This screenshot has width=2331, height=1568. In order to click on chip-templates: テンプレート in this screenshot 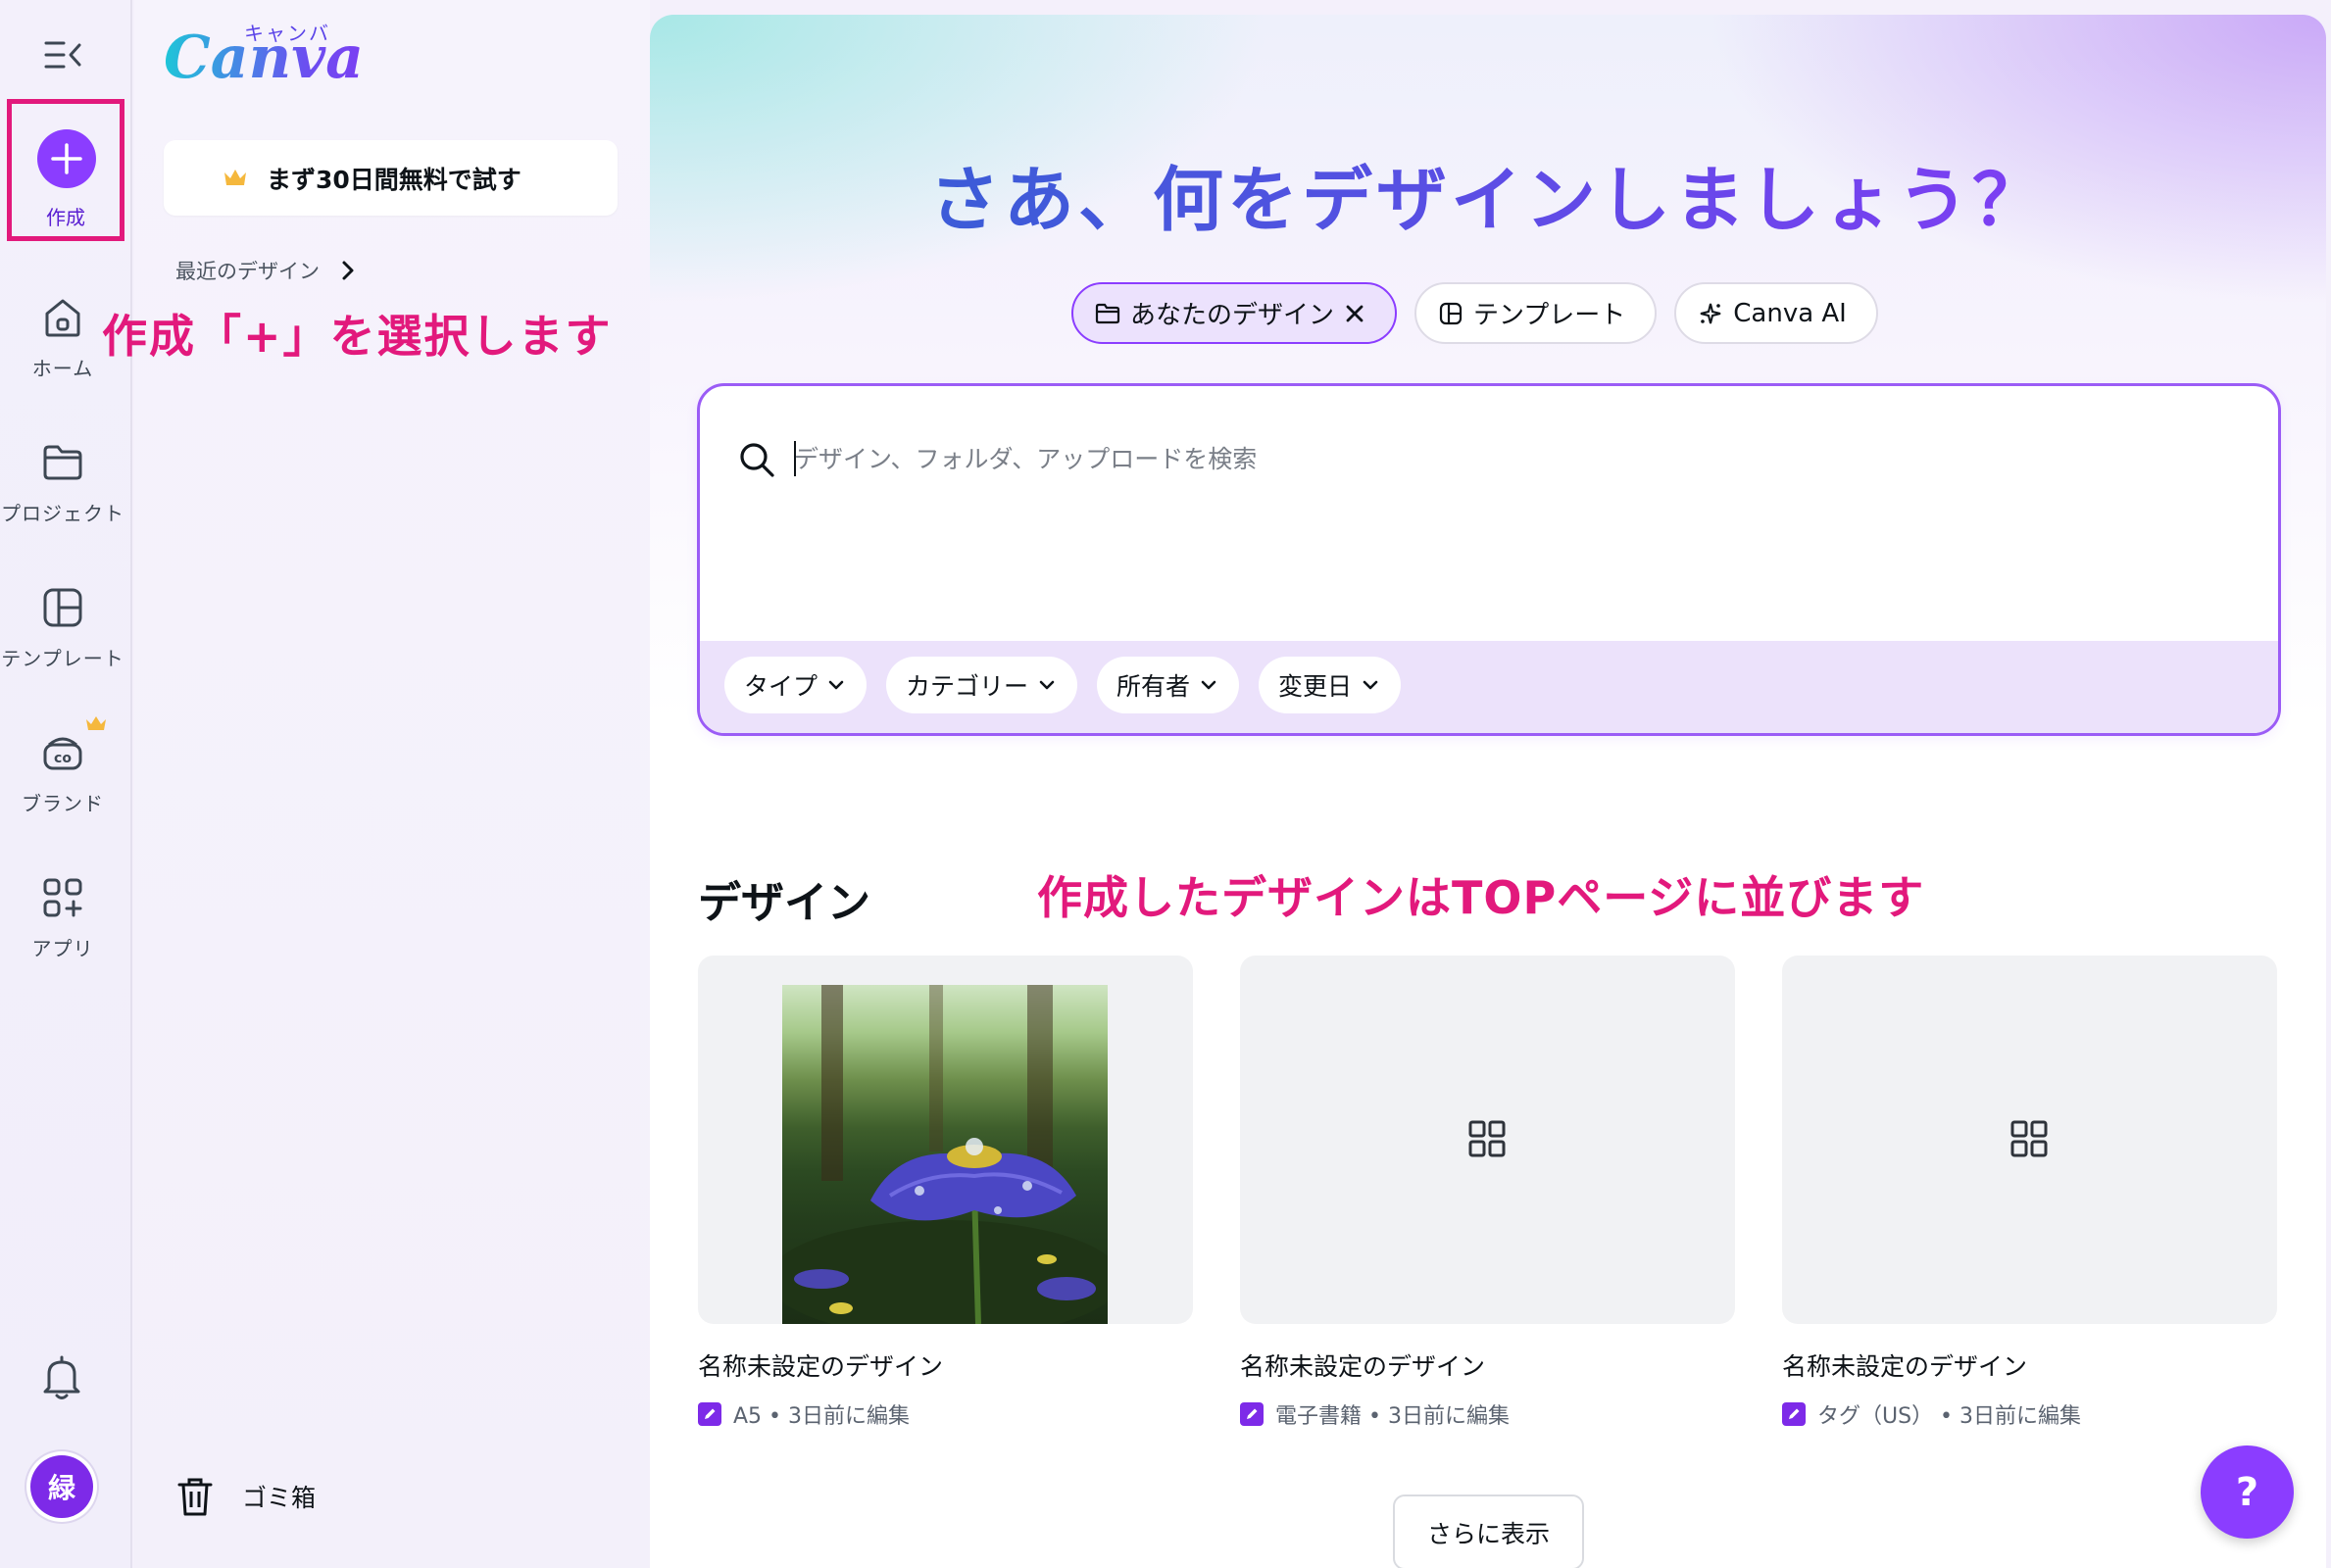, I will do `click(1536, 313)`.